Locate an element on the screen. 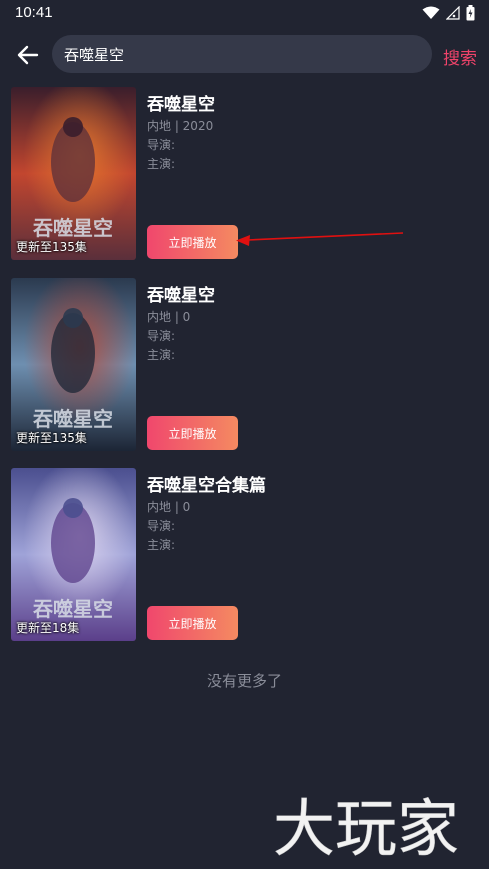 The width and height of the screenshot is (489, 869). back-button is located at coordinates (28, 55).